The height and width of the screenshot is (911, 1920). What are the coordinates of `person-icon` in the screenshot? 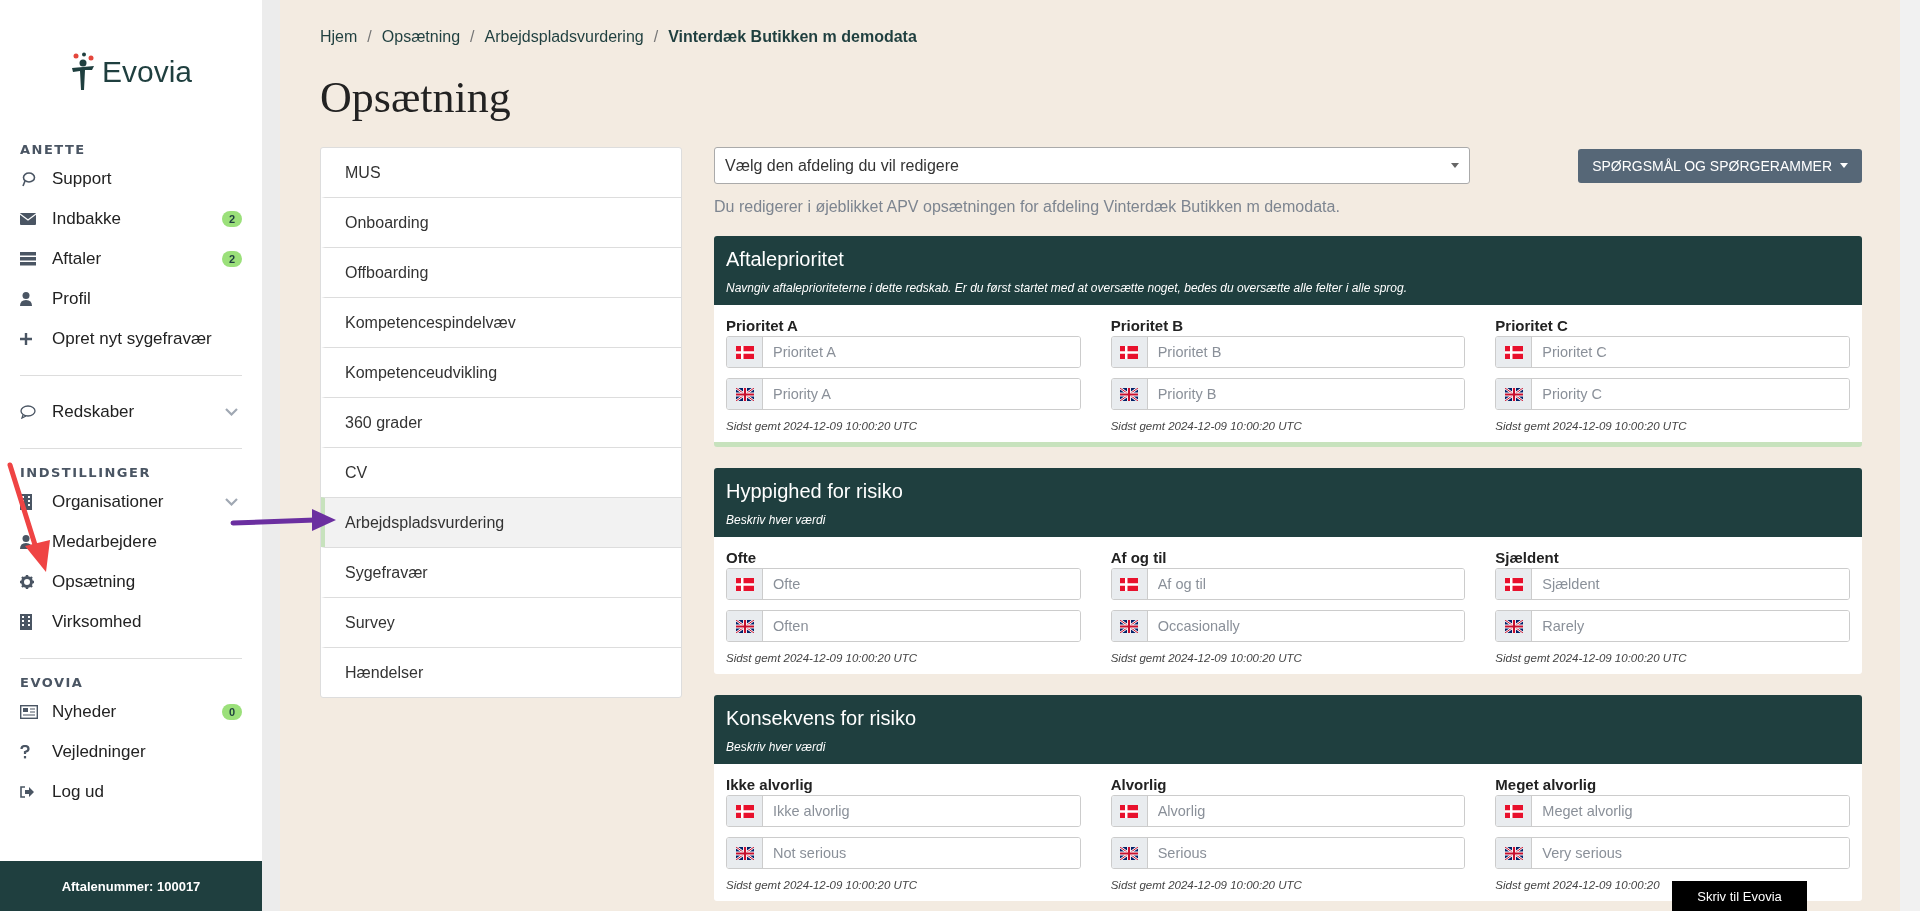 It's located at (26, 299).